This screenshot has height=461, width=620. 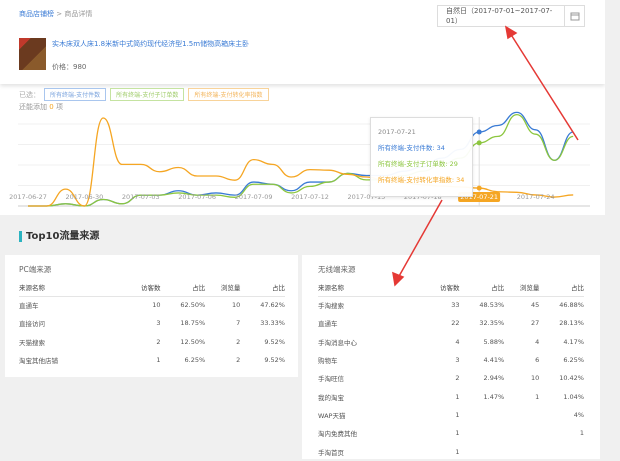 I want to click on table-row: 直通车 22 32.35% 27 28.13%, so click(x=451, y=323).